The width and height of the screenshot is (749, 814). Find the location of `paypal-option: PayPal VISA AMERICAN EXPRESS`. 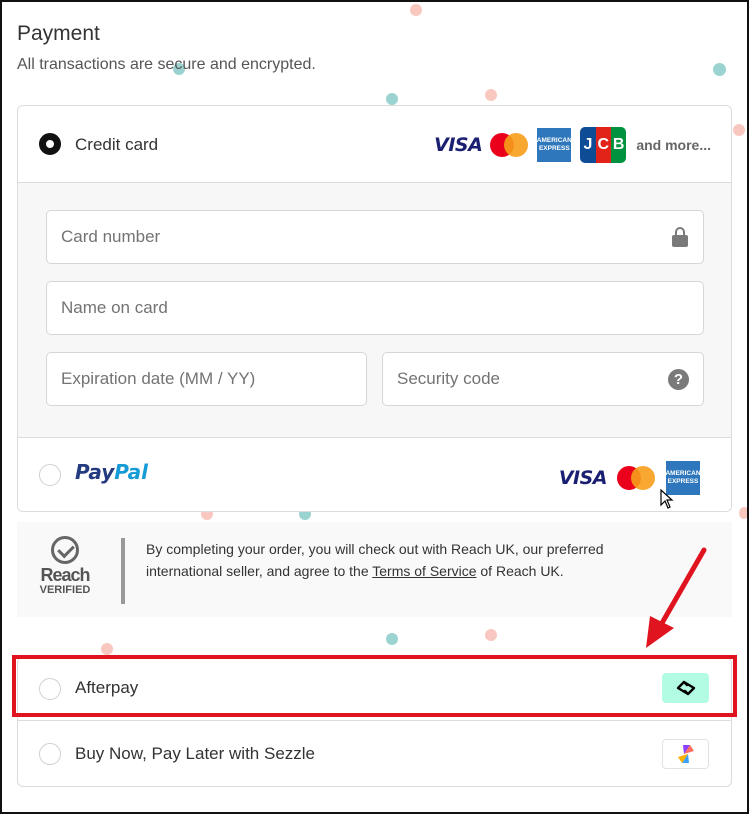

paypal-option: PayPal VISA AMERICAN EXPRESS is located at coordinates (374, 474).